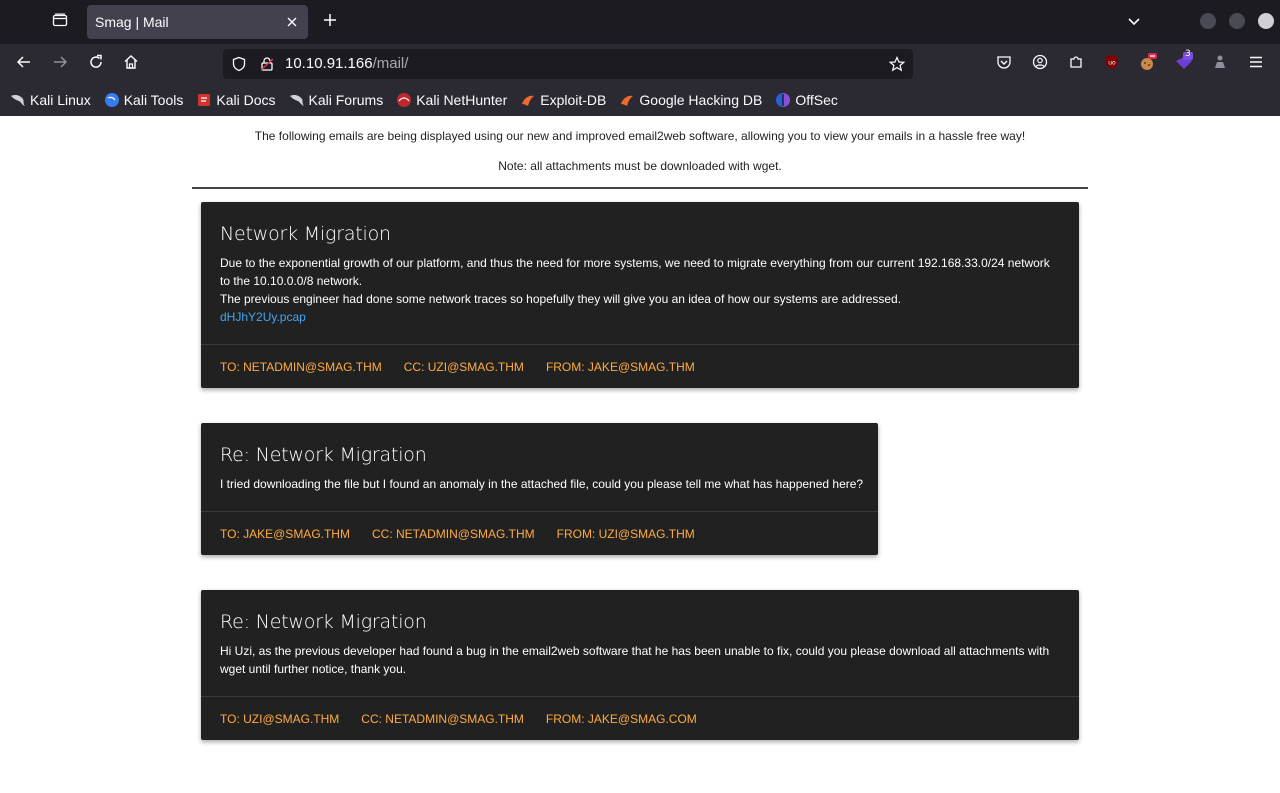 The width and height of the screenshot is (1280, 793). I want to click on hack-tools-icon, so click(1184, 64).